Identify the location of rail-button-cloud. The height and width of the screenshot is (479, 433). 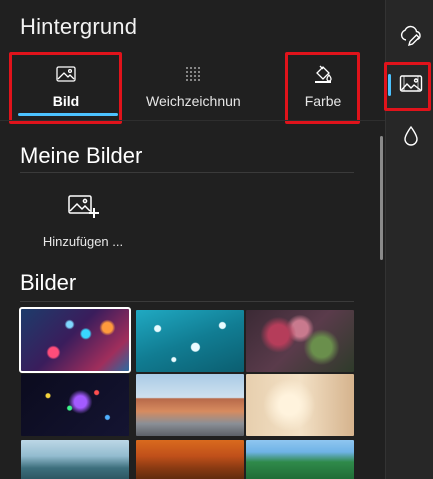
(411, 38).